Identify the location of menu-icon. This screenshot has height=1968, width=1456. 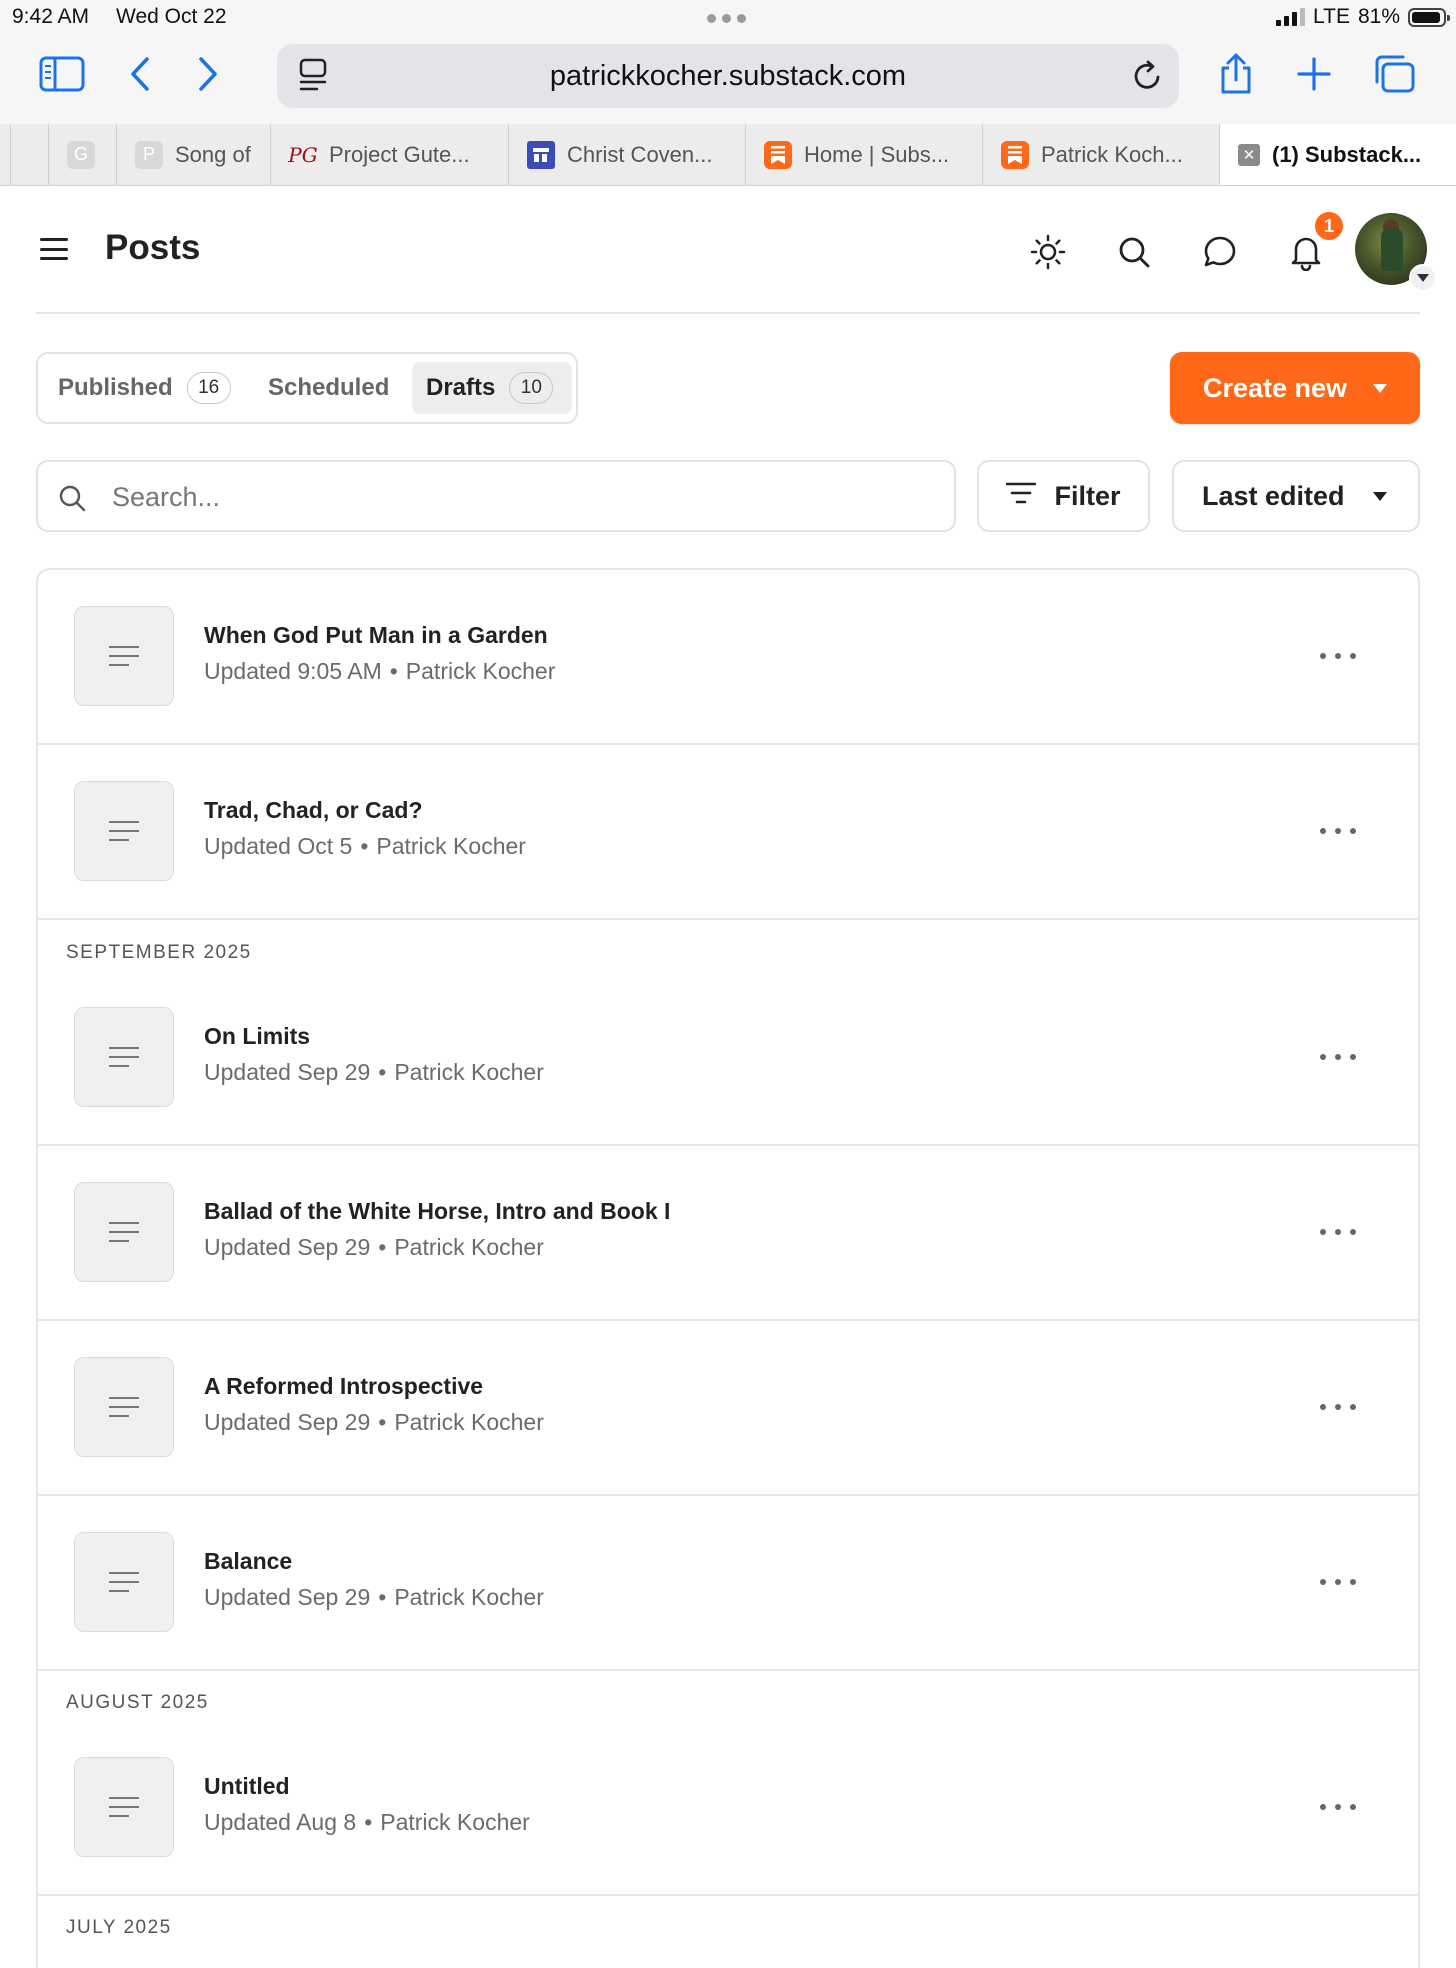
(54, 249).